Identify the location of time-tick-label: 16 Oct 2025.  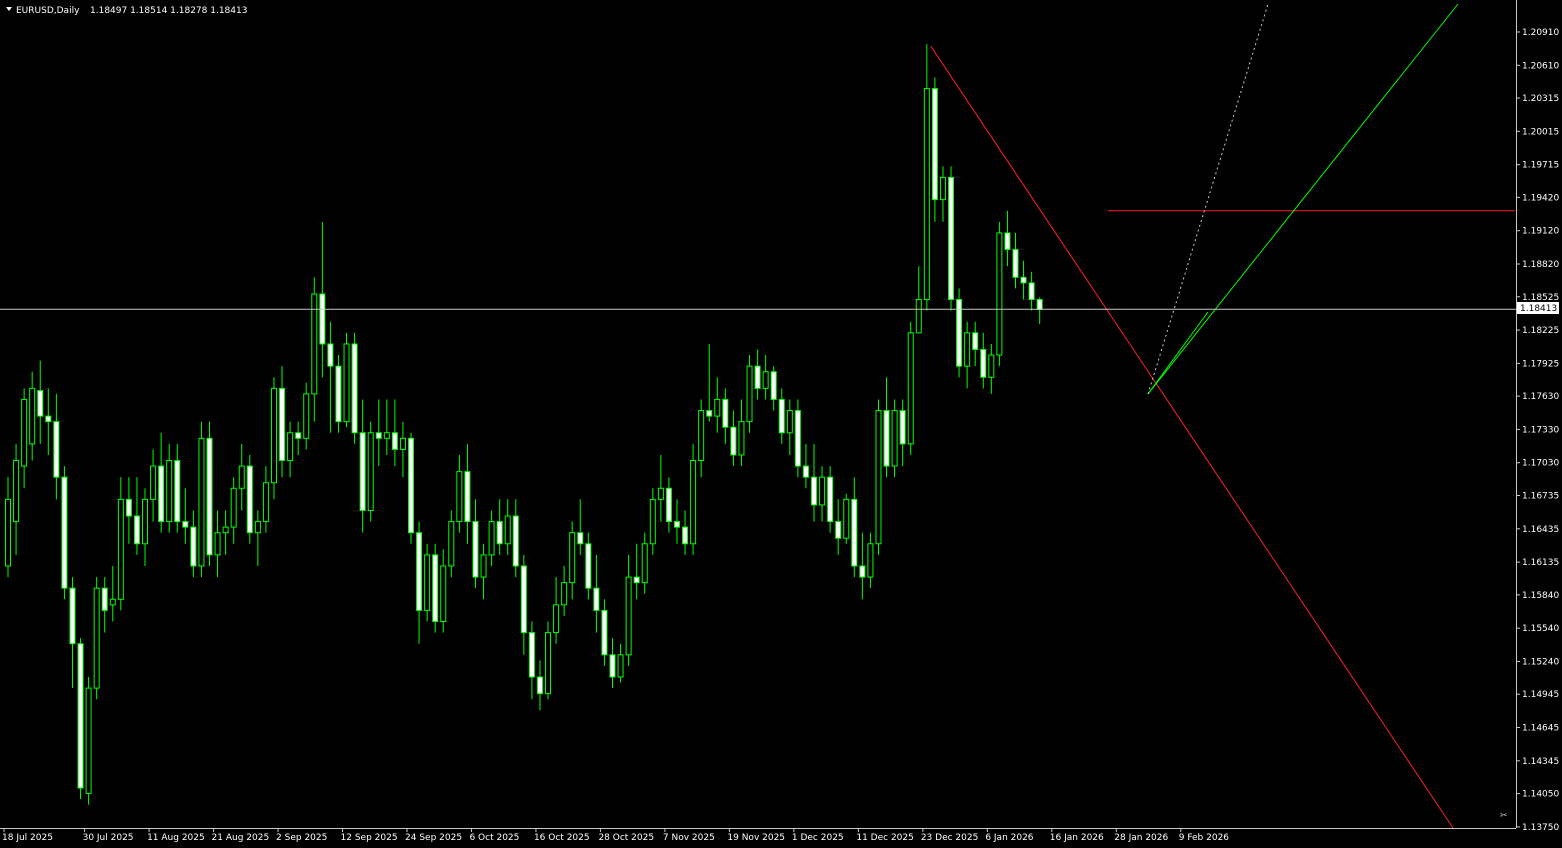
(562, 838).